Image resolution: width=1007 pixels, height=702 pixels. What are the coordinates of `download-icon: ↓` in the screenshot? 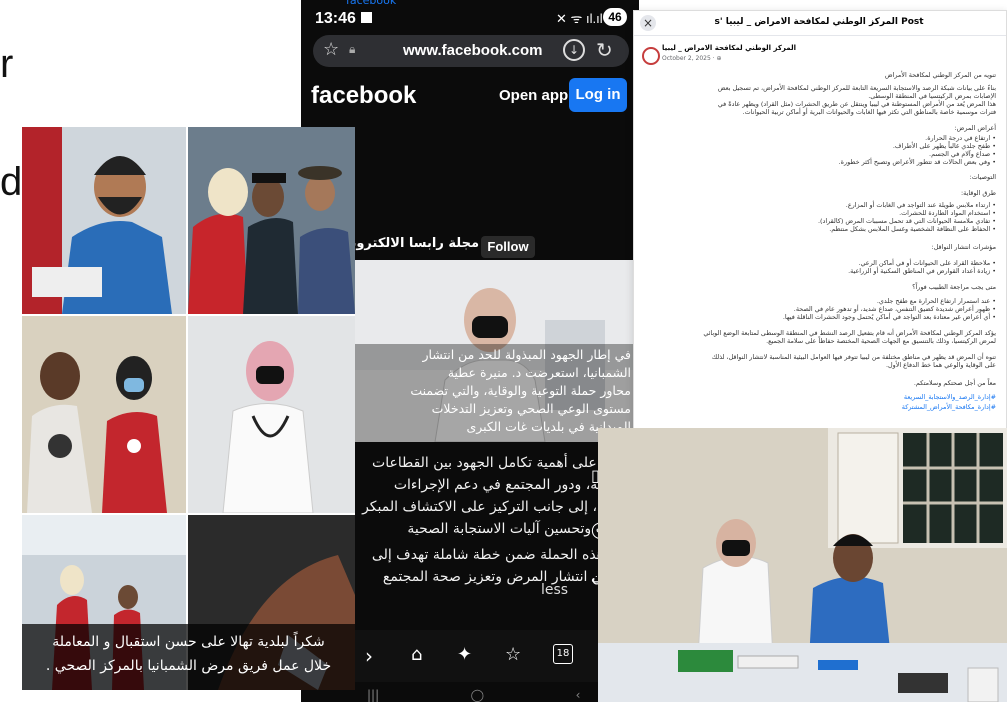 It's located at (574, 50).